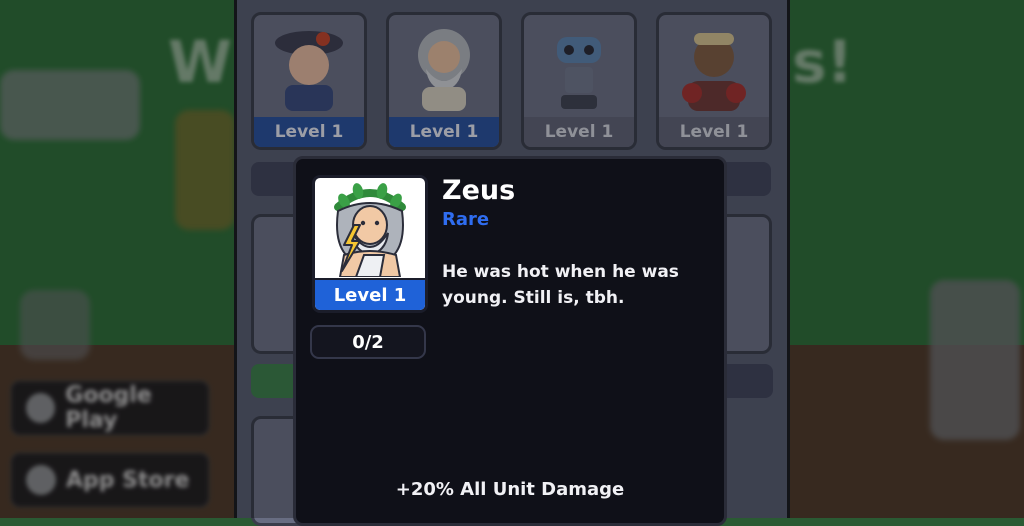 The image size is (1024, 526). Describe the element at coordinates (466, 219) in the screenshot. I see `hero-rarity: Rare` at that location.